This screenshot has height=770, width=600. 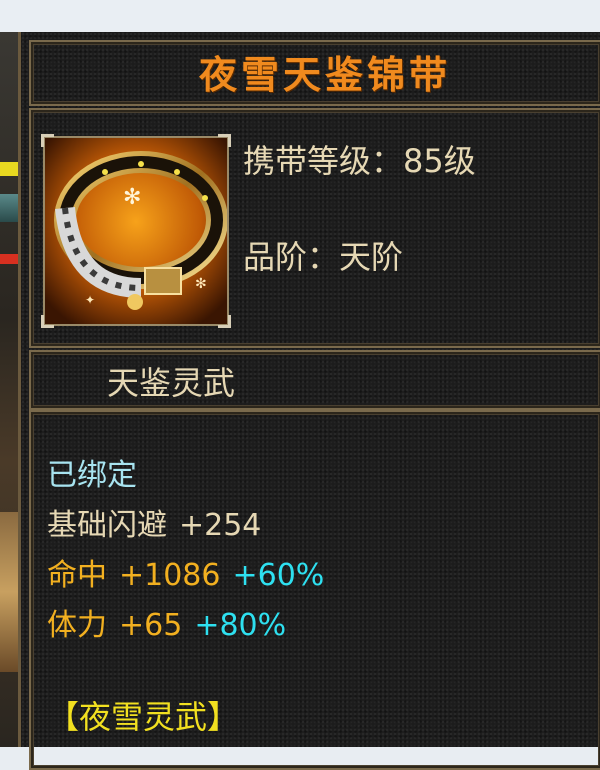 What do you see at coordinates (220, 525) in the screenshot?
I see `stat-dodge-value: +254` at bounding box center [220, 525].